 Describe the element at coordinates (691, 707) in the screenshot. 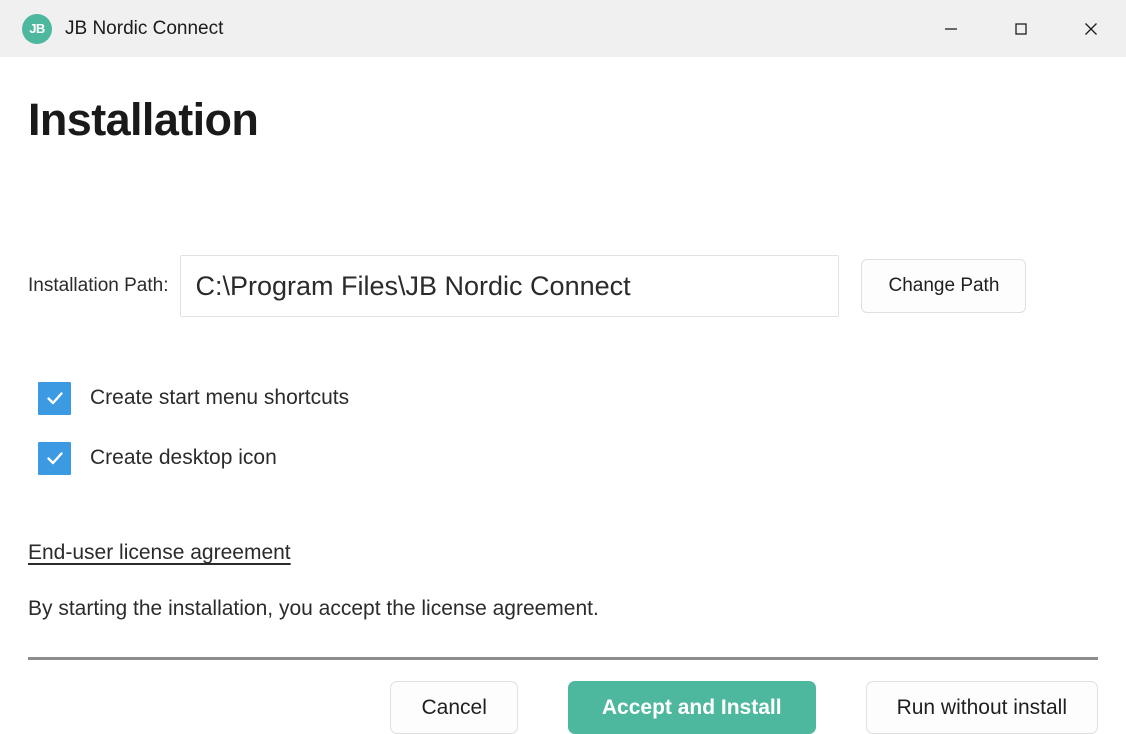

I see `accept-and-install-button: Accept and Install` at that location.